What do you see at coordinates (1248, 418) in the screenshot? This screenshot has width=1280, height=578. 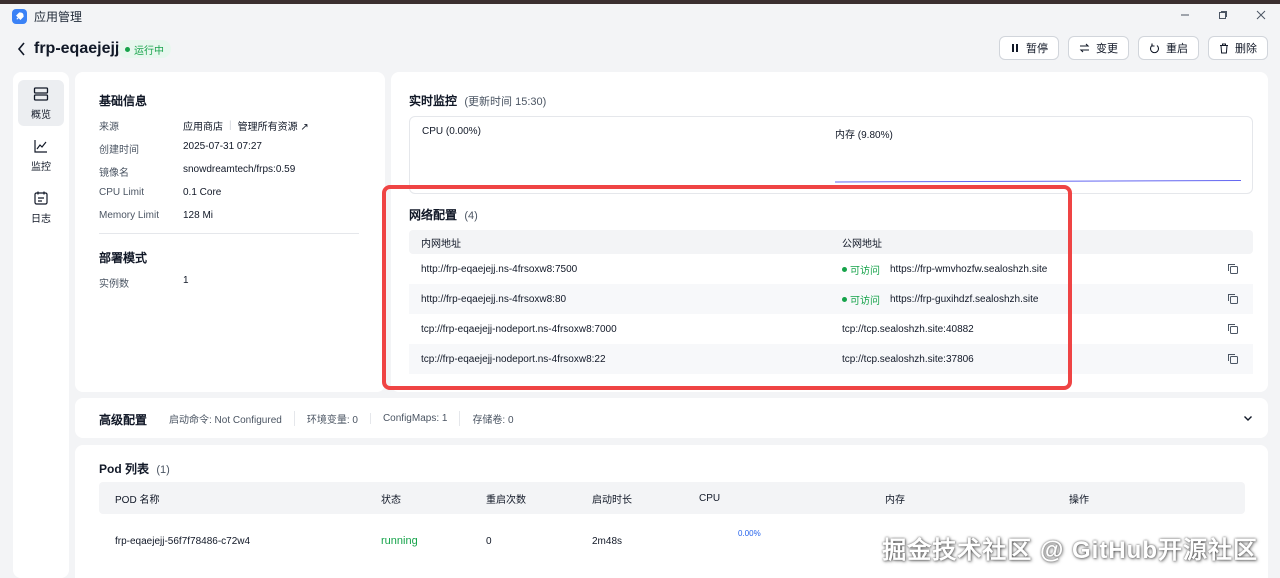 I see `chevron-down-icon` at bounding box center [1248, 418].